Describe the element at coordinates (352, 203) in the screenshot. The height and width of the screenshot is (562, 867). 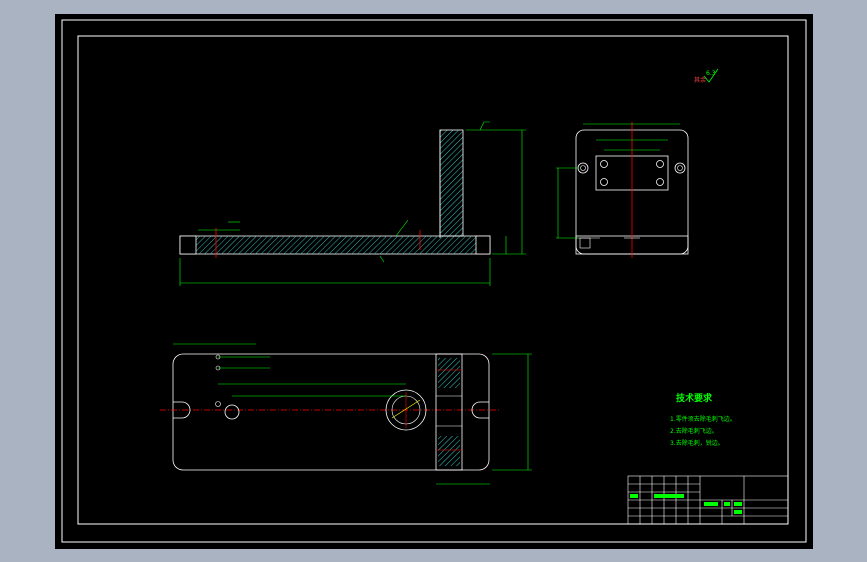
I see `front-view` at that location.